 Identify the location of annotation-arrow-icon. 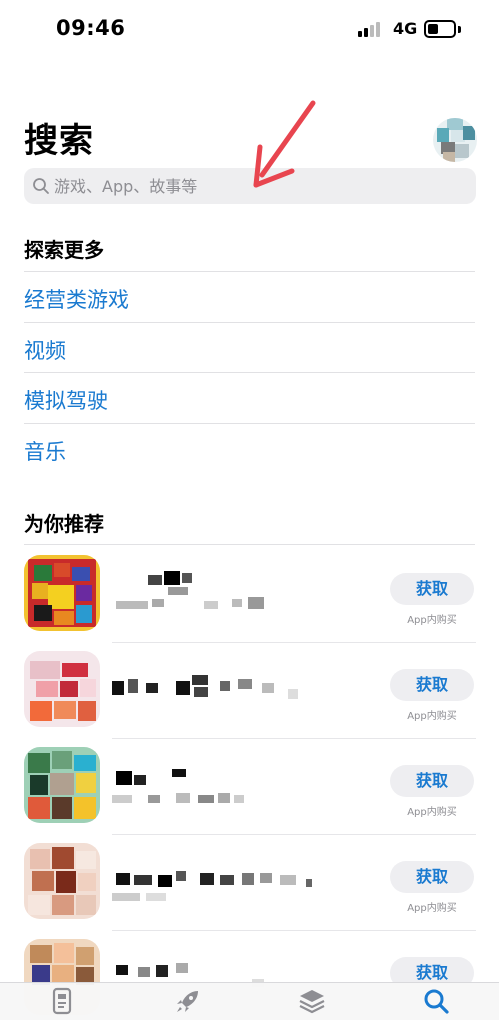
(284, 144).